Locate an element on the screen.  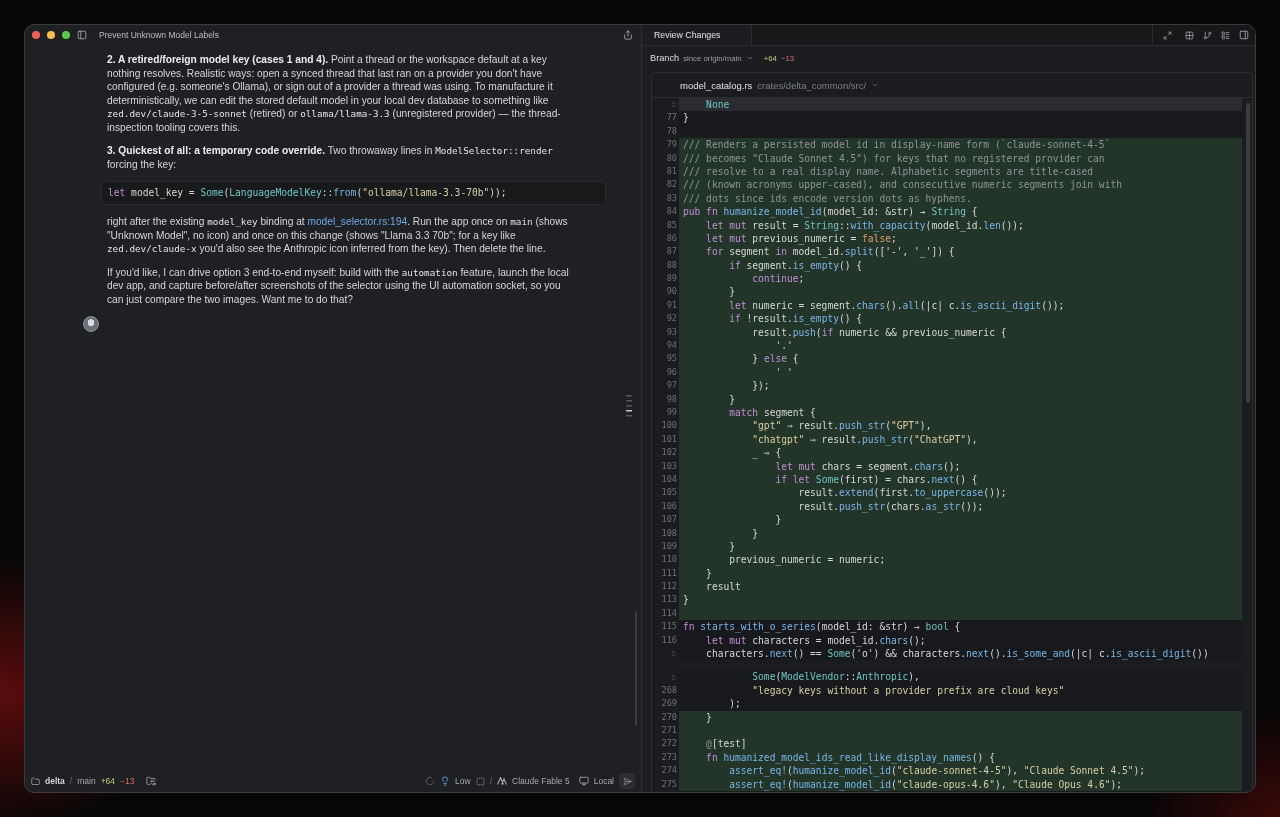
line-number: 92 is located at coordinates (671, 319).